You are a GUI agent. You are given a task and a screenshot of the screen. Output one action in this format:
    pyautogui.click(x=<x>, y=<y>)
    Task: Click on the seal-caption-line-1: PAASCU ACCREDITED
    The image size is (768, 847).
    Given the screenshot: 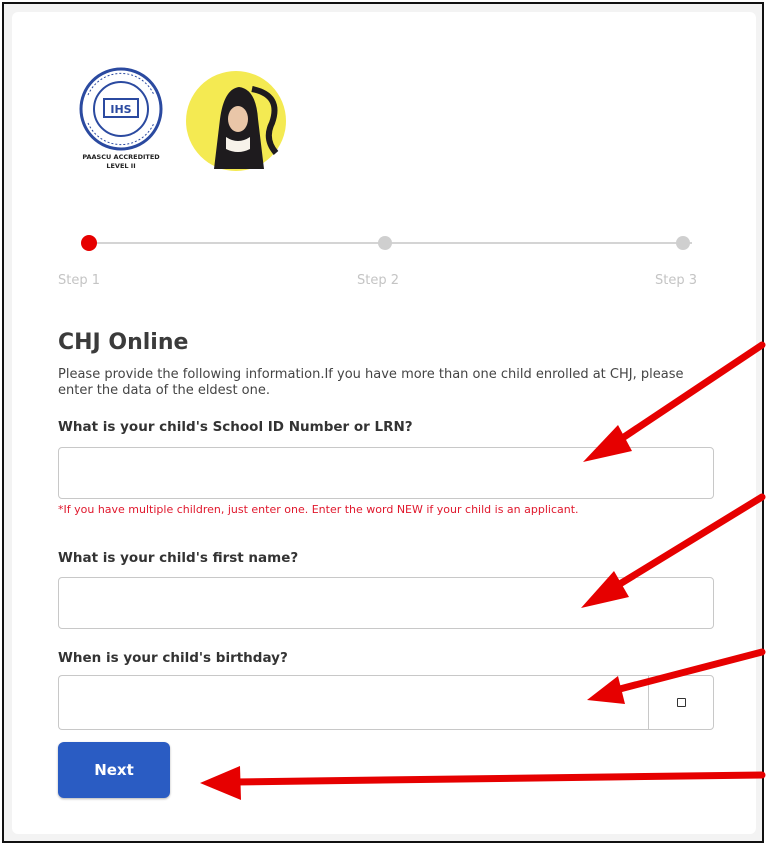 What is the action you would take?
    pyautogui.click(x=121, y=157)
    